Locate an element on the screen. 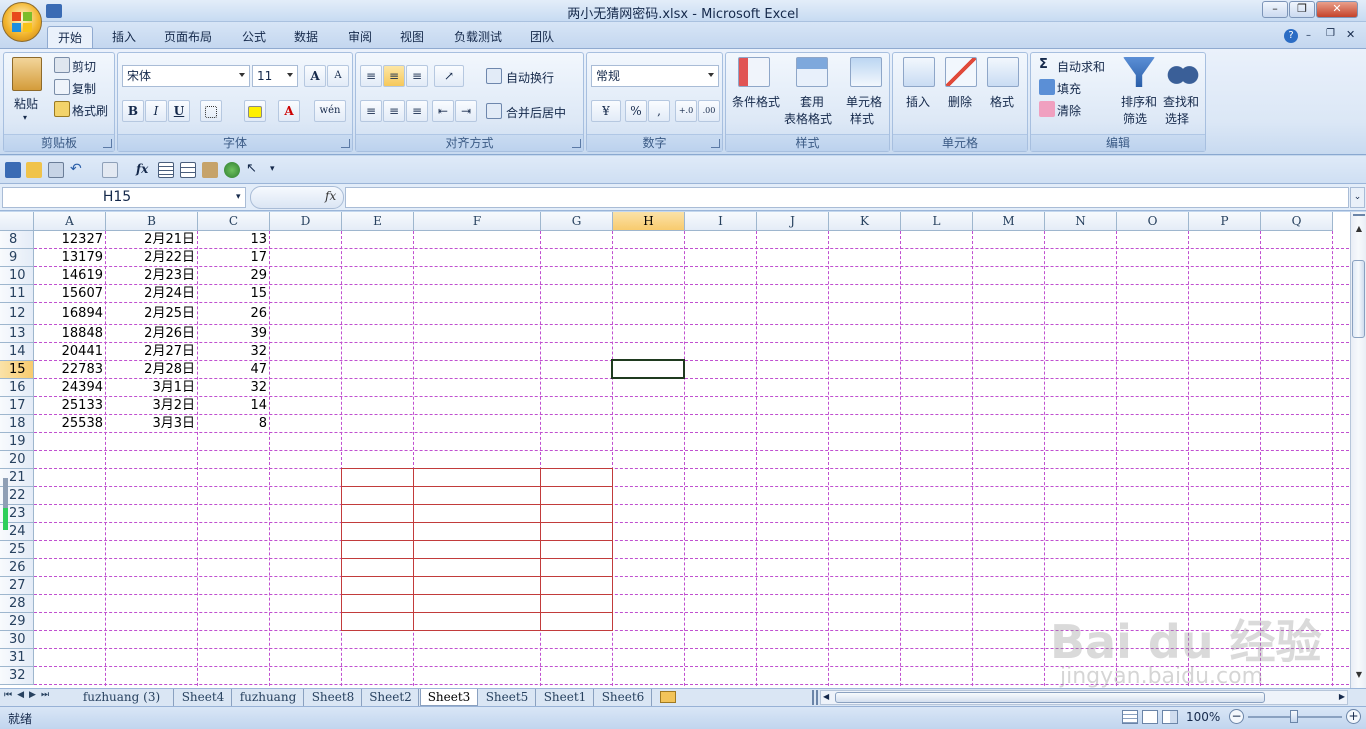 This screenshot has width=1366, height=729. cell-c15: 47 is located at coordinates (233, 369).